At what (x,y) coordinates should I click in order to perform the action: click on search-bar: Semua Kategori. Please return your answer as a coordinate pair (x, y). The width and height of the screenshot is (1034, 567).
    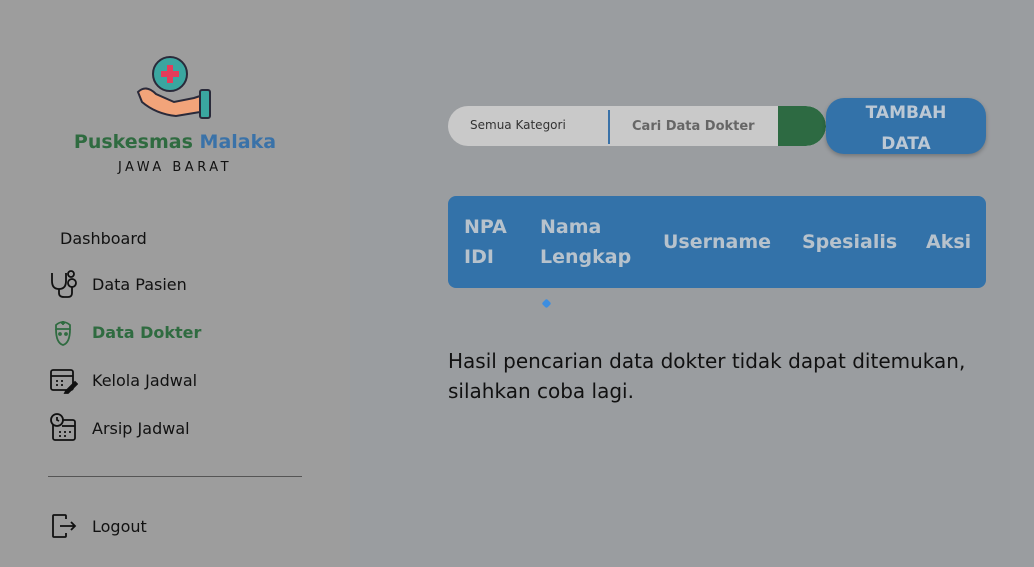
    Looking at the image, I should click on (637, 126).